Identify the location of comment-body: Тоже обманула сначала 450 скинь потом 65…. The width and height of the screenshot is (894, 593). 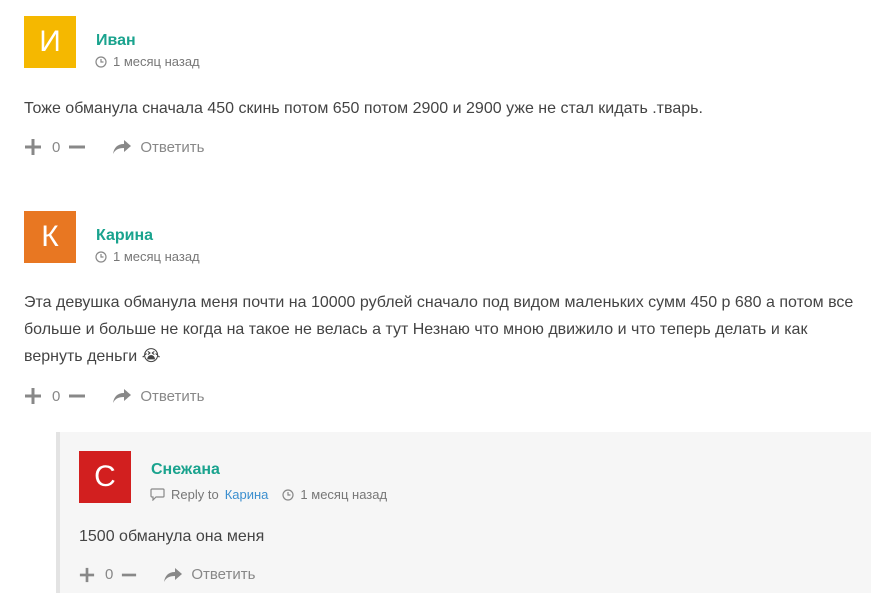
(363, 108).